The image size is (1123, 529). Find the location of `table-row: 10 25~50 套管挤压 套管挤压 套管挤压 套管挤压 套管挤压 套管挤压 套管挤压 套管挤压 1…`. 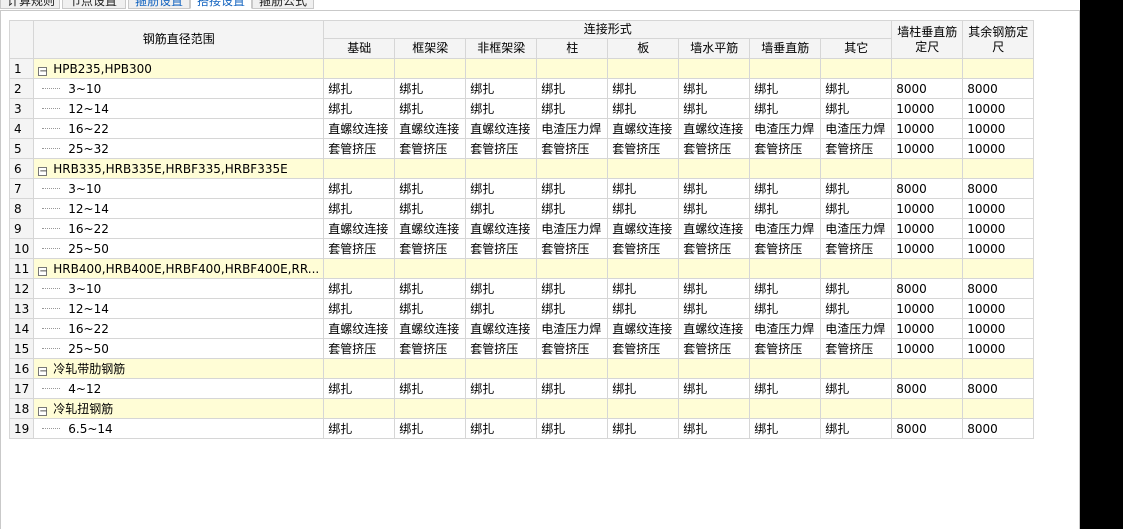

table-row: 10 25~50 套管挤压 套管挤压 套管挤压 套管挤压 套管挤压 套管挤压 套管挤压 套管挤压 1… is located at coordinates (521, 248).